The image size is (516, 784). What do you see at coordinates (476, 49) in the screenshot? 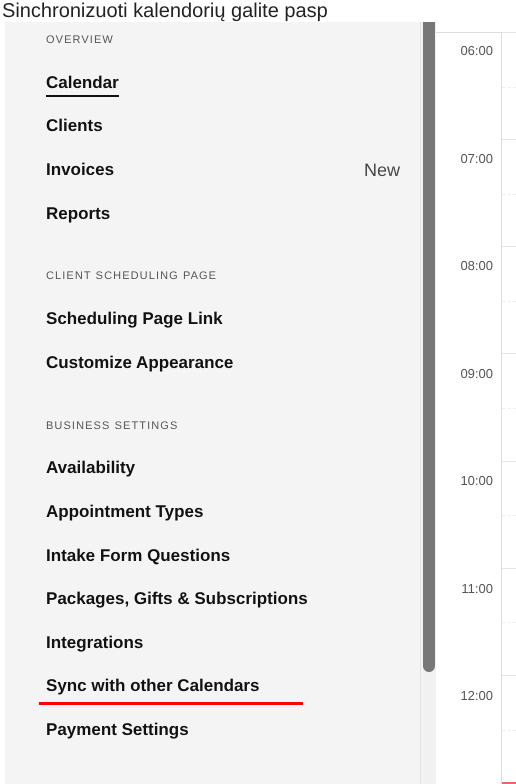
I see `hour-label: 06:00` at bounding box center [476, 49].